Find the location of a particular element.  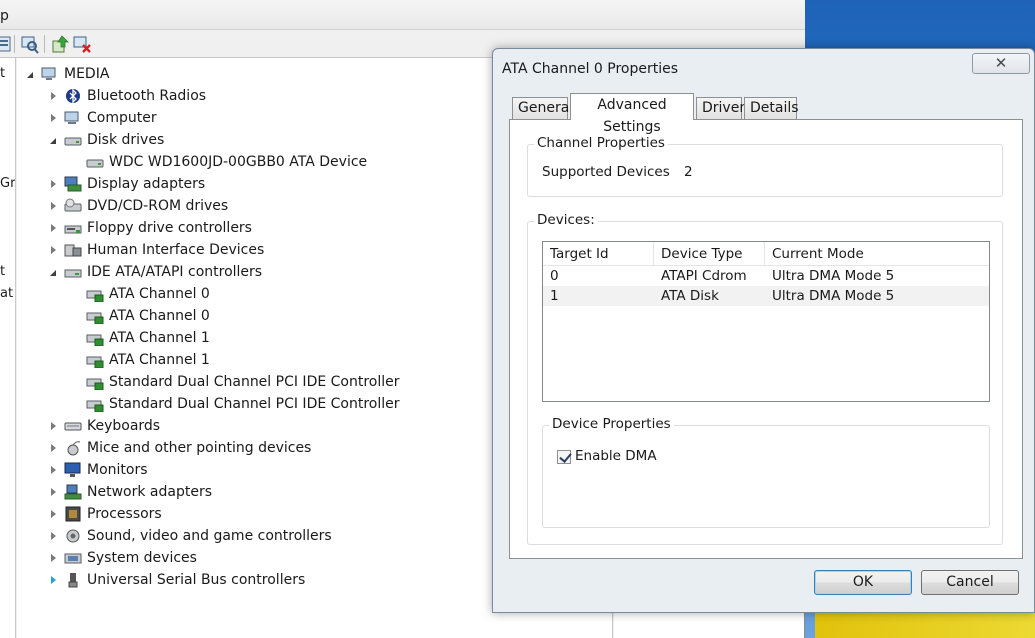

column-target-id: Target Id is located at coordinates (598, 254).